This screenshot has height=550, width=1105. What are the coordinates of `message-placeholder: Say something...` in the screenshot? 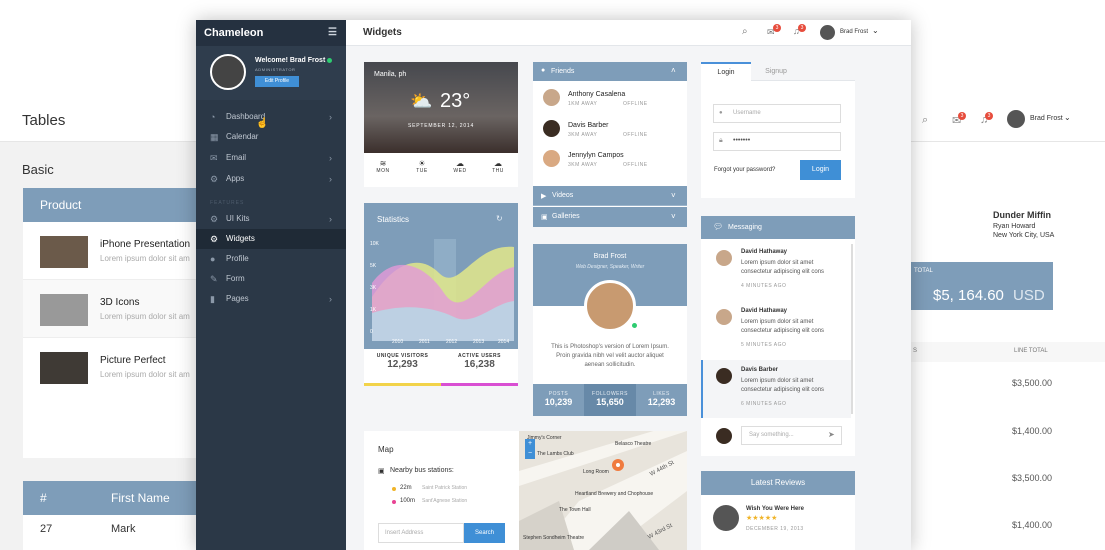 It's located at (771, 435).